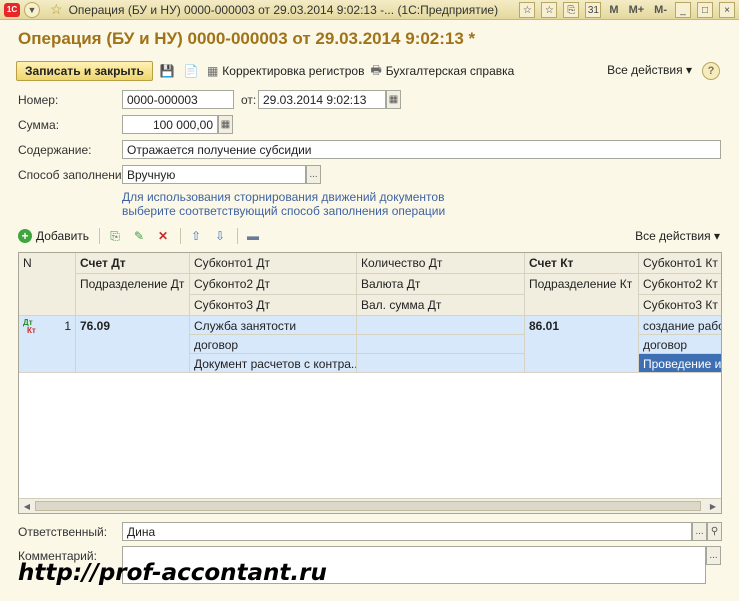  I want to click on cell-sub2-kt: договор, so click(680, 344).